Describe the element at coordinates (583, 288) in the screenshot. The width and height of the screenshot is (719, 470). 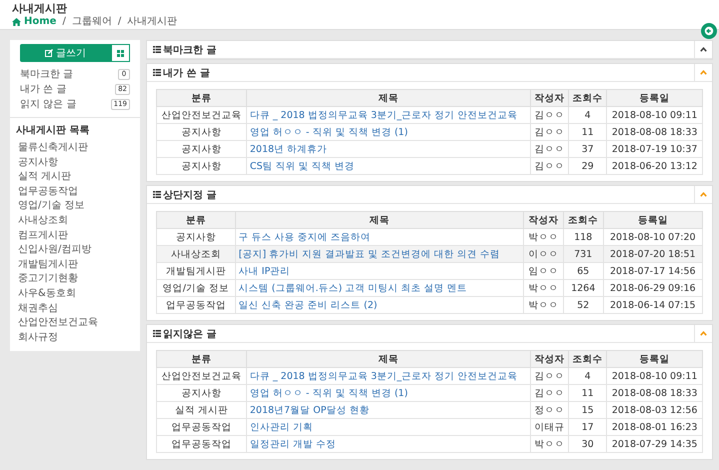
I see `table-cell: 1264` at that location.